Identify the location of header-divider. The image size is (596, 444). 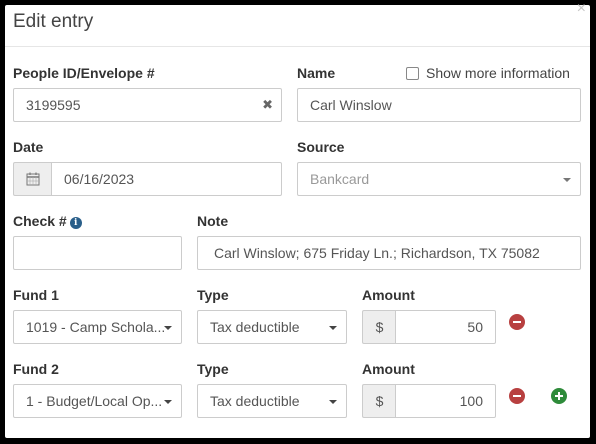
(297, 46).